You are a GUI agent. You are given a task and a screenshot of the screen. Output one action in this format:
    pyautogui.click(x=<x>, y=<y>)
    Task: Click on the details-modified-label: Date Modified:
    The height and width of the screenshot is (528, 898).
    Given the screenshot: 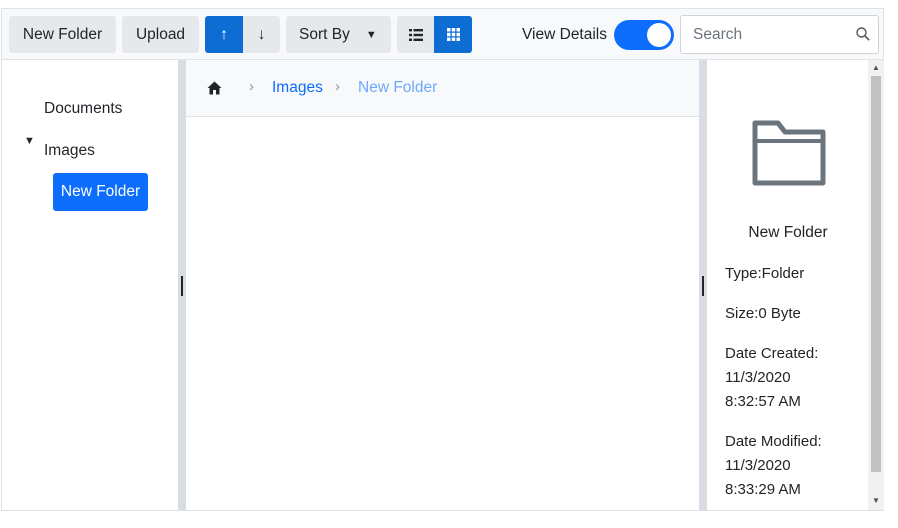 What is the action you would take?
    pyautogui.click(x=773, y=441)
    